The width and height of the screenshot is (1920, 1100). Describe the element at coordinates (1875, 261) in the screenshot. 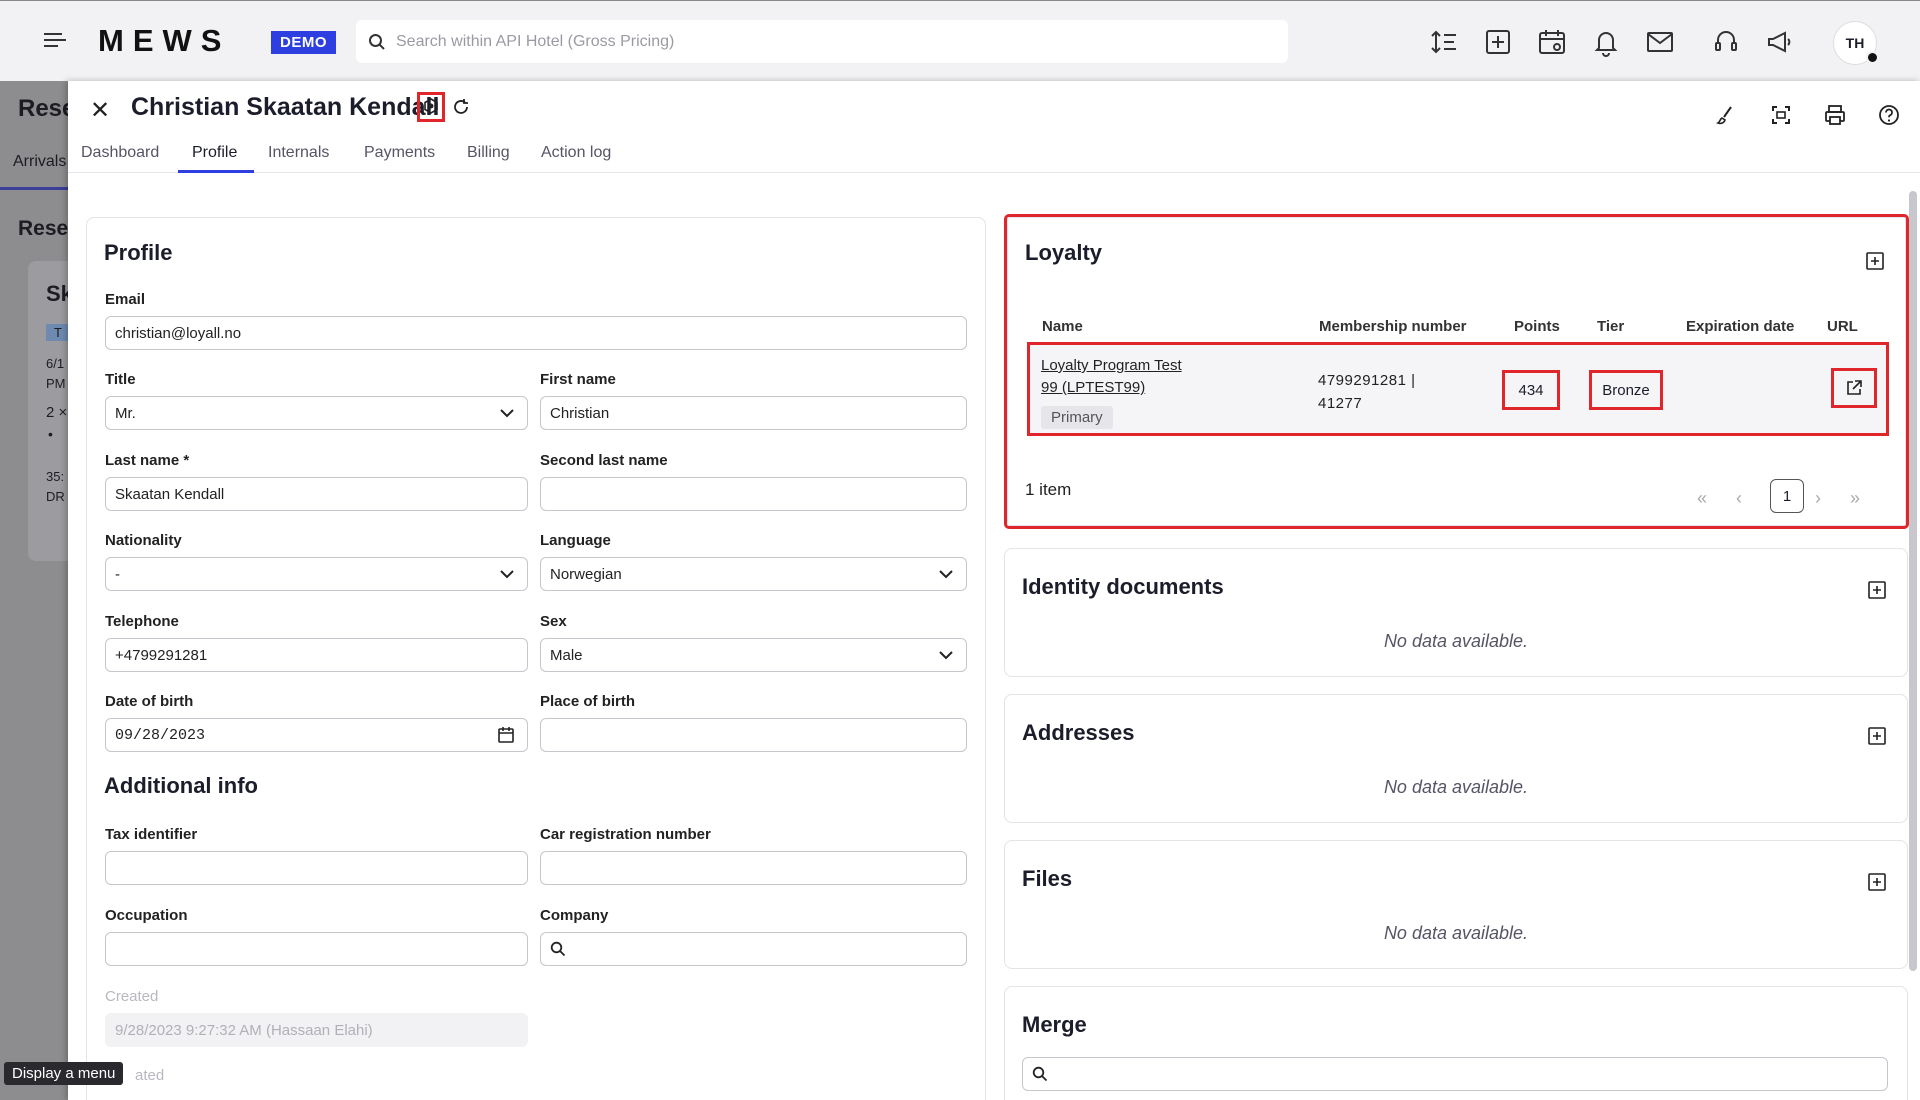

I see `add-loyalty-icon` at that location.